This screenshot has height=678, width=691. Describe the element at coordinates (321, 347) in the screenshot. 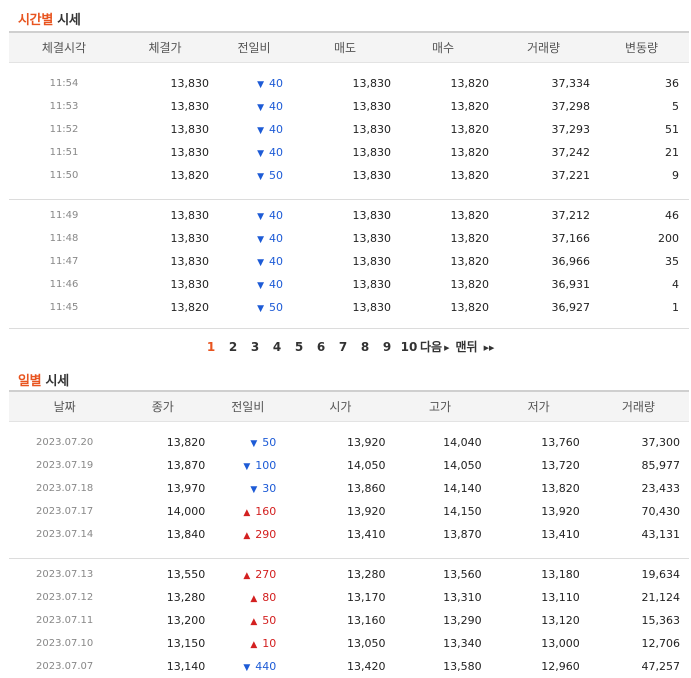

I see `page-link-6: 6` at that location.